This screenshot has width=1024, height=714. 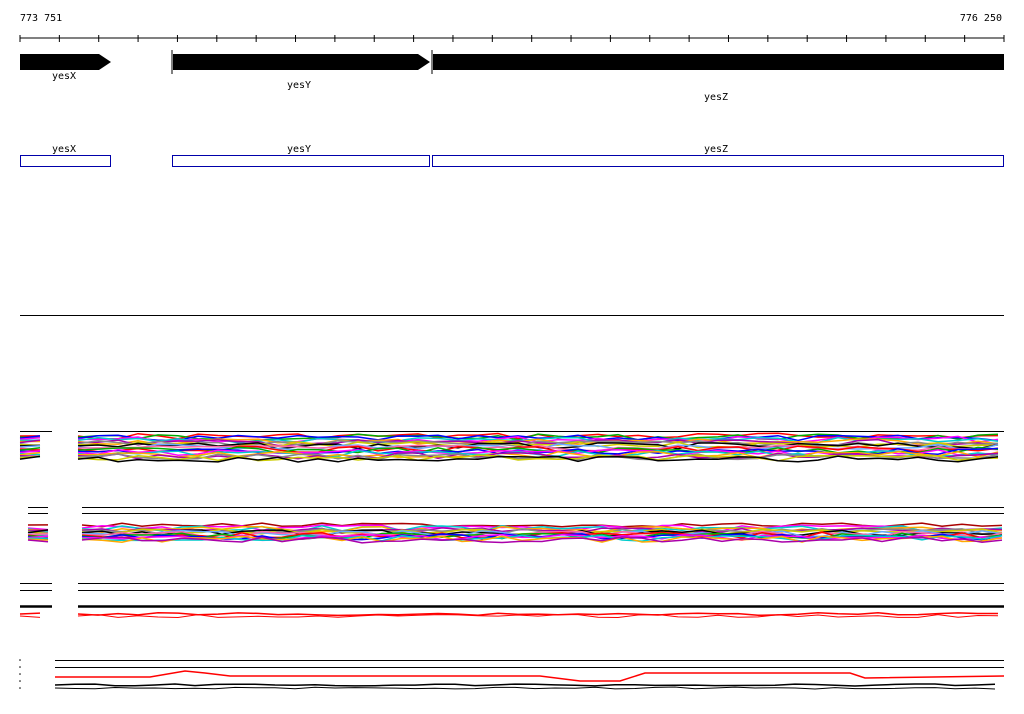 I want to click on track4-red-line, so click(x=530, y=676).